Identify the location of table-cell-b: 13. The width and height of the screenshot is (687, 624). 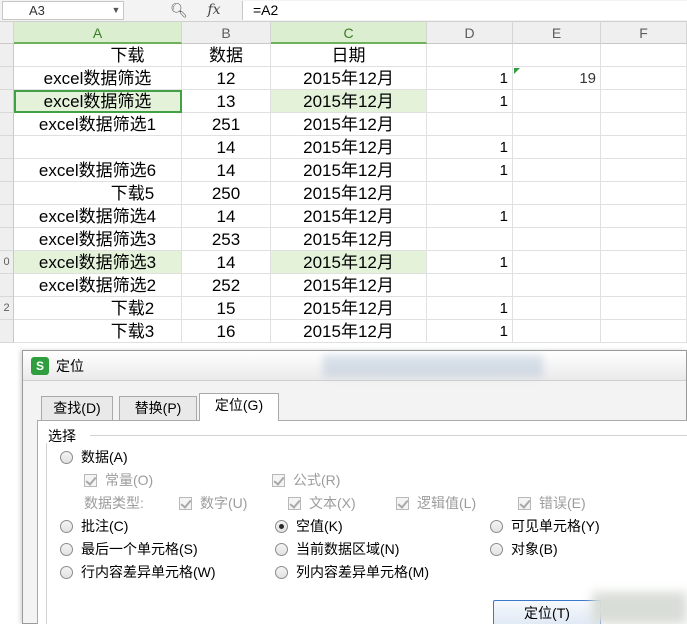
(226, 101).